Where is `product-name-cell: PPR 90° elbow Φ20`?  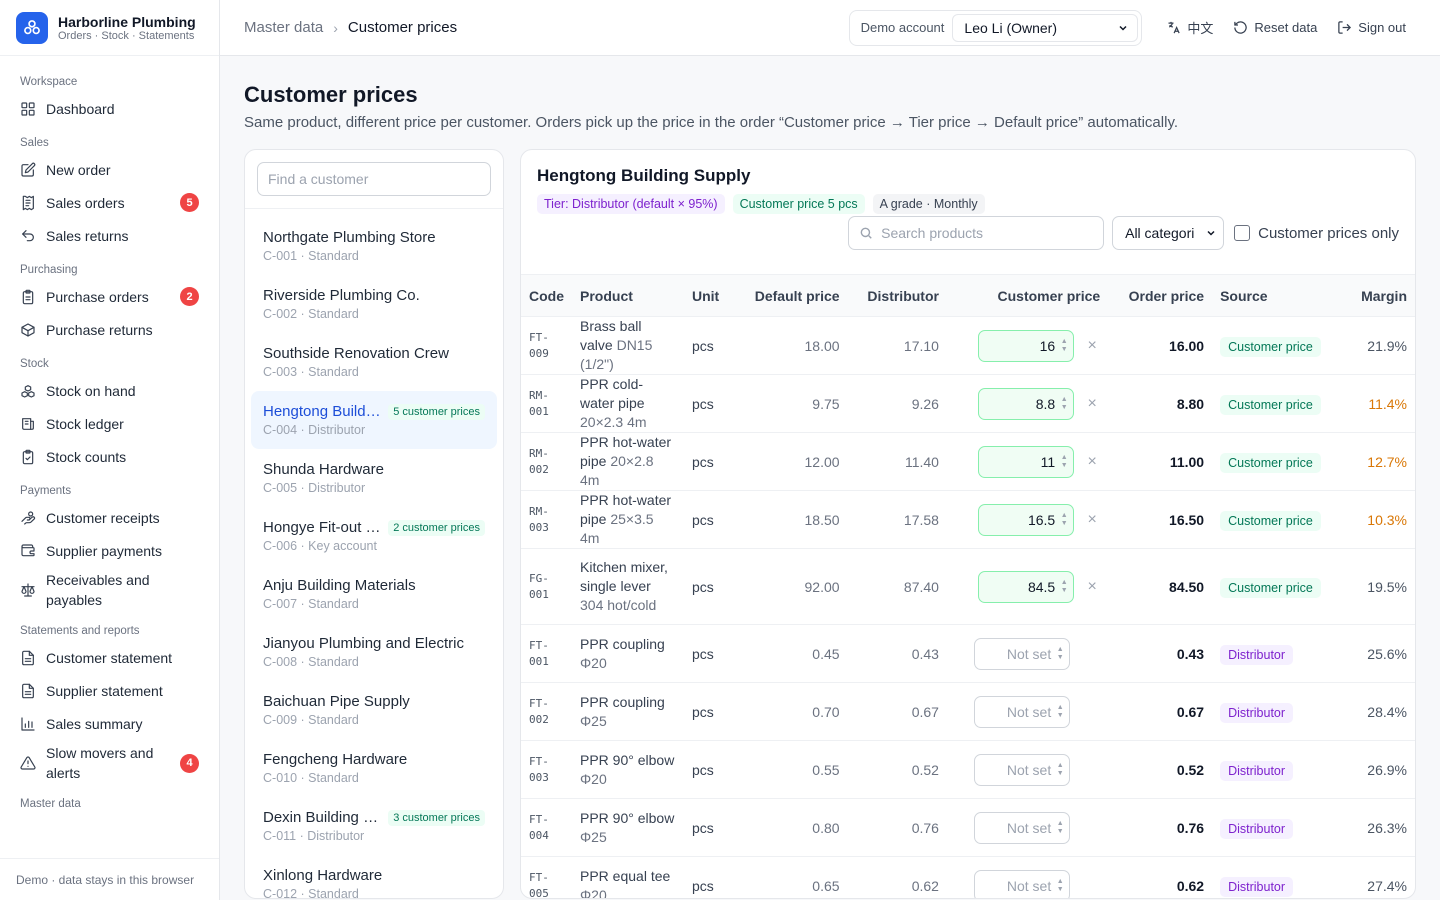 product-name-cell: PPR 90° elbow Φ20 is located at coordinates (628, 769).